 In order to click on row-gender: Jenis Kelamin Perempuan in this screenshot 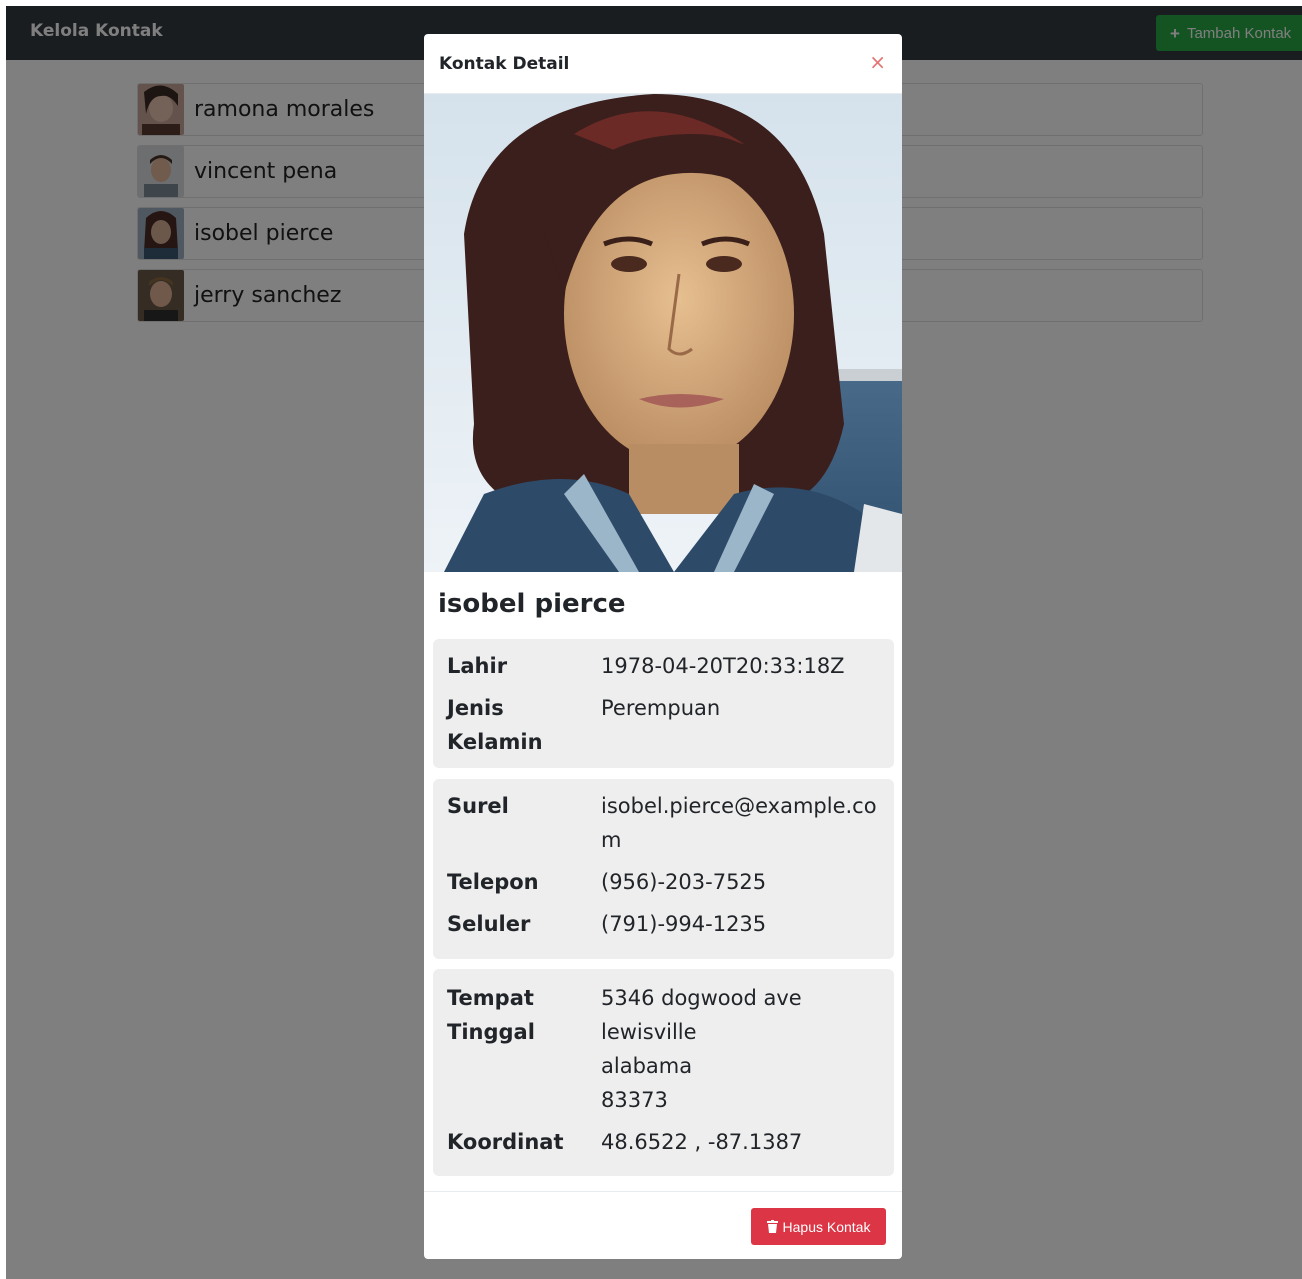, I will do `click(667, 725)`.